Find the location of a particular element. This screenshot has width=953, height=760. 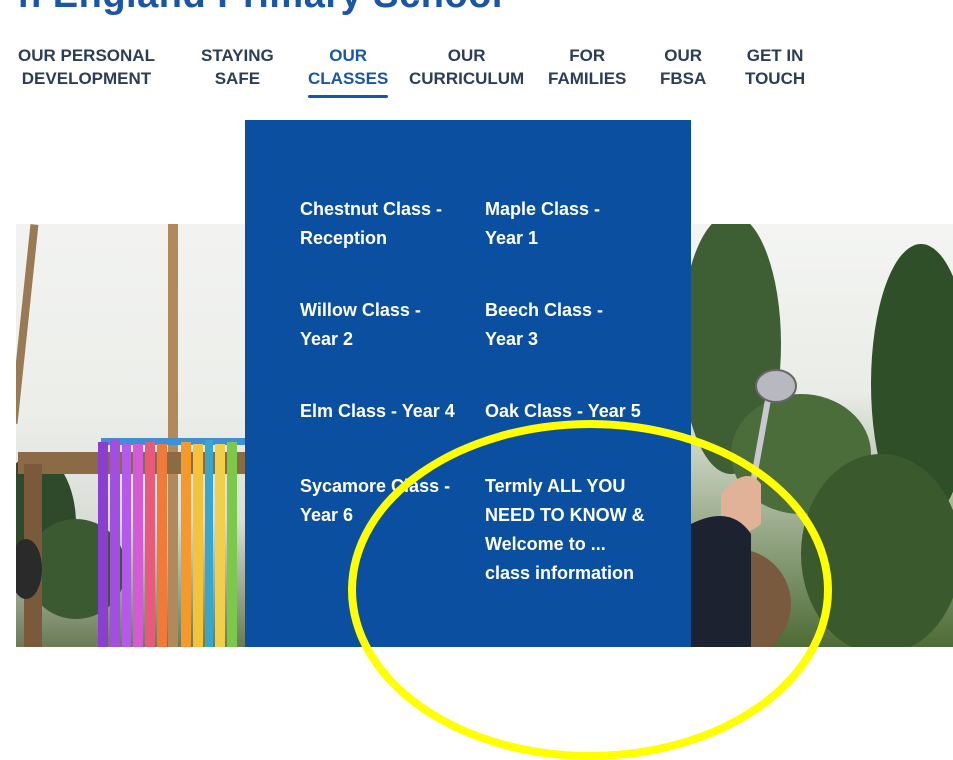

nav-get-in-touch: GET IN TOUCH is located at coordinates (775, 67).